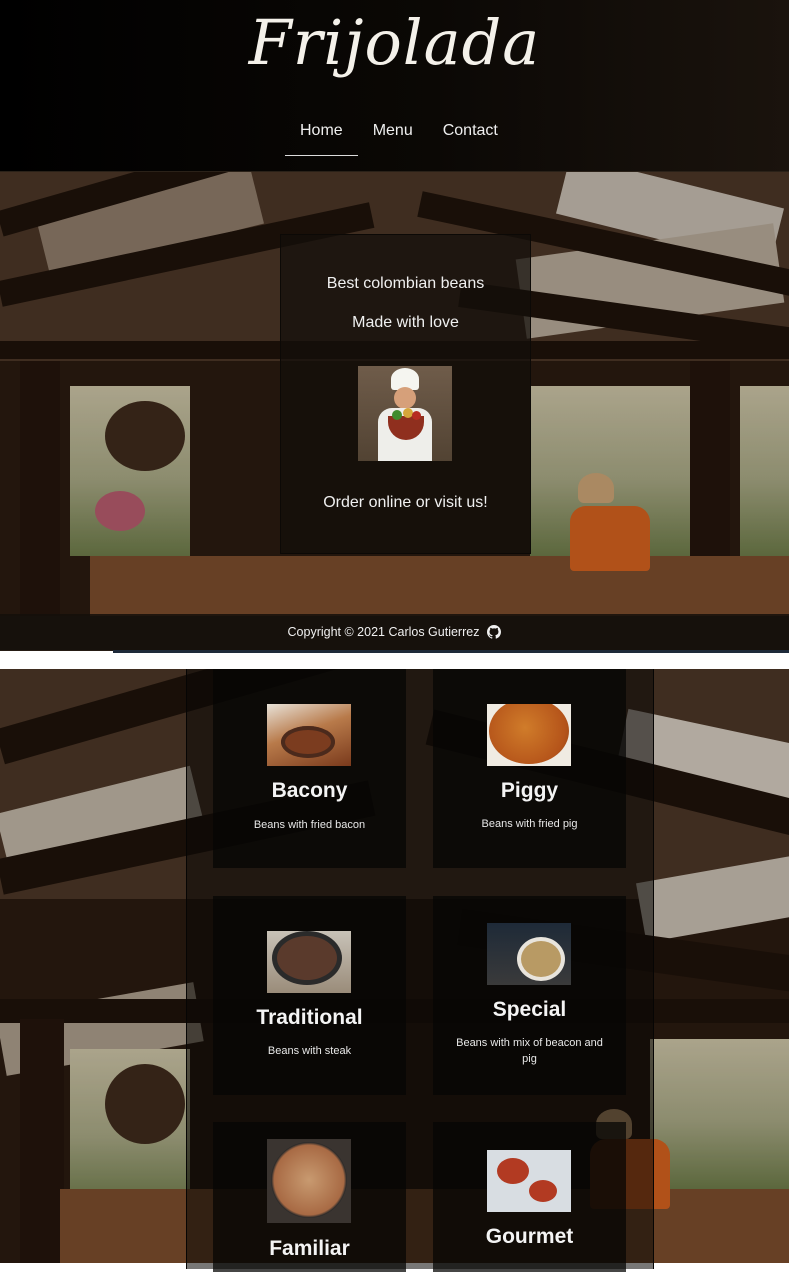  What do you see at coordinates (529, 1009) in the screenshot?
I see `menu-card-title: Special` at bounding box center [529, 1009].